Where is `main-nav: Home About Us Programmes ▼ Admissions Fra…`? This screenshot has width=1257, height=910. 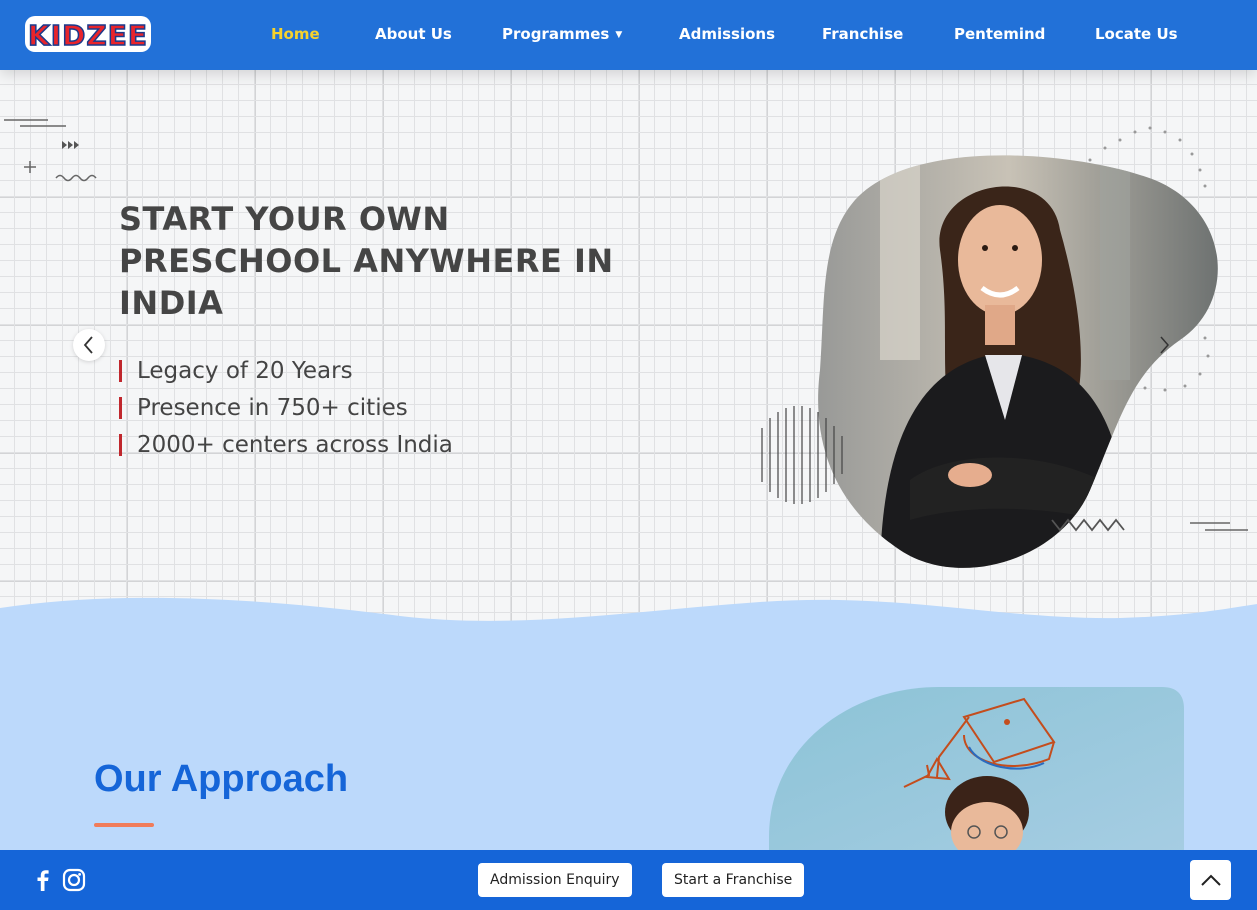
main-nav: Home About Us Programmes ▼ Admissions Fra… is located at coordinates (628, 35).